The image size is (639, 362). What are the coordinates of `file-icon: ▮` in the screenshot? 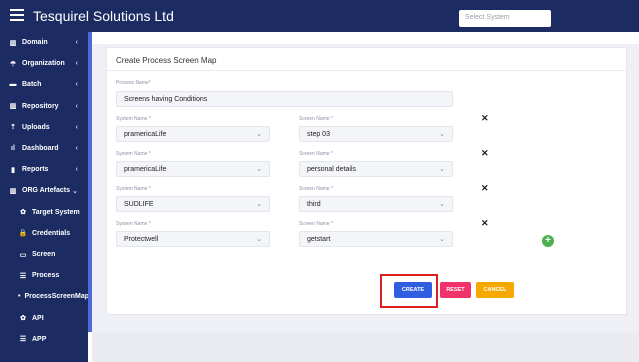 It's located at (13, 170).